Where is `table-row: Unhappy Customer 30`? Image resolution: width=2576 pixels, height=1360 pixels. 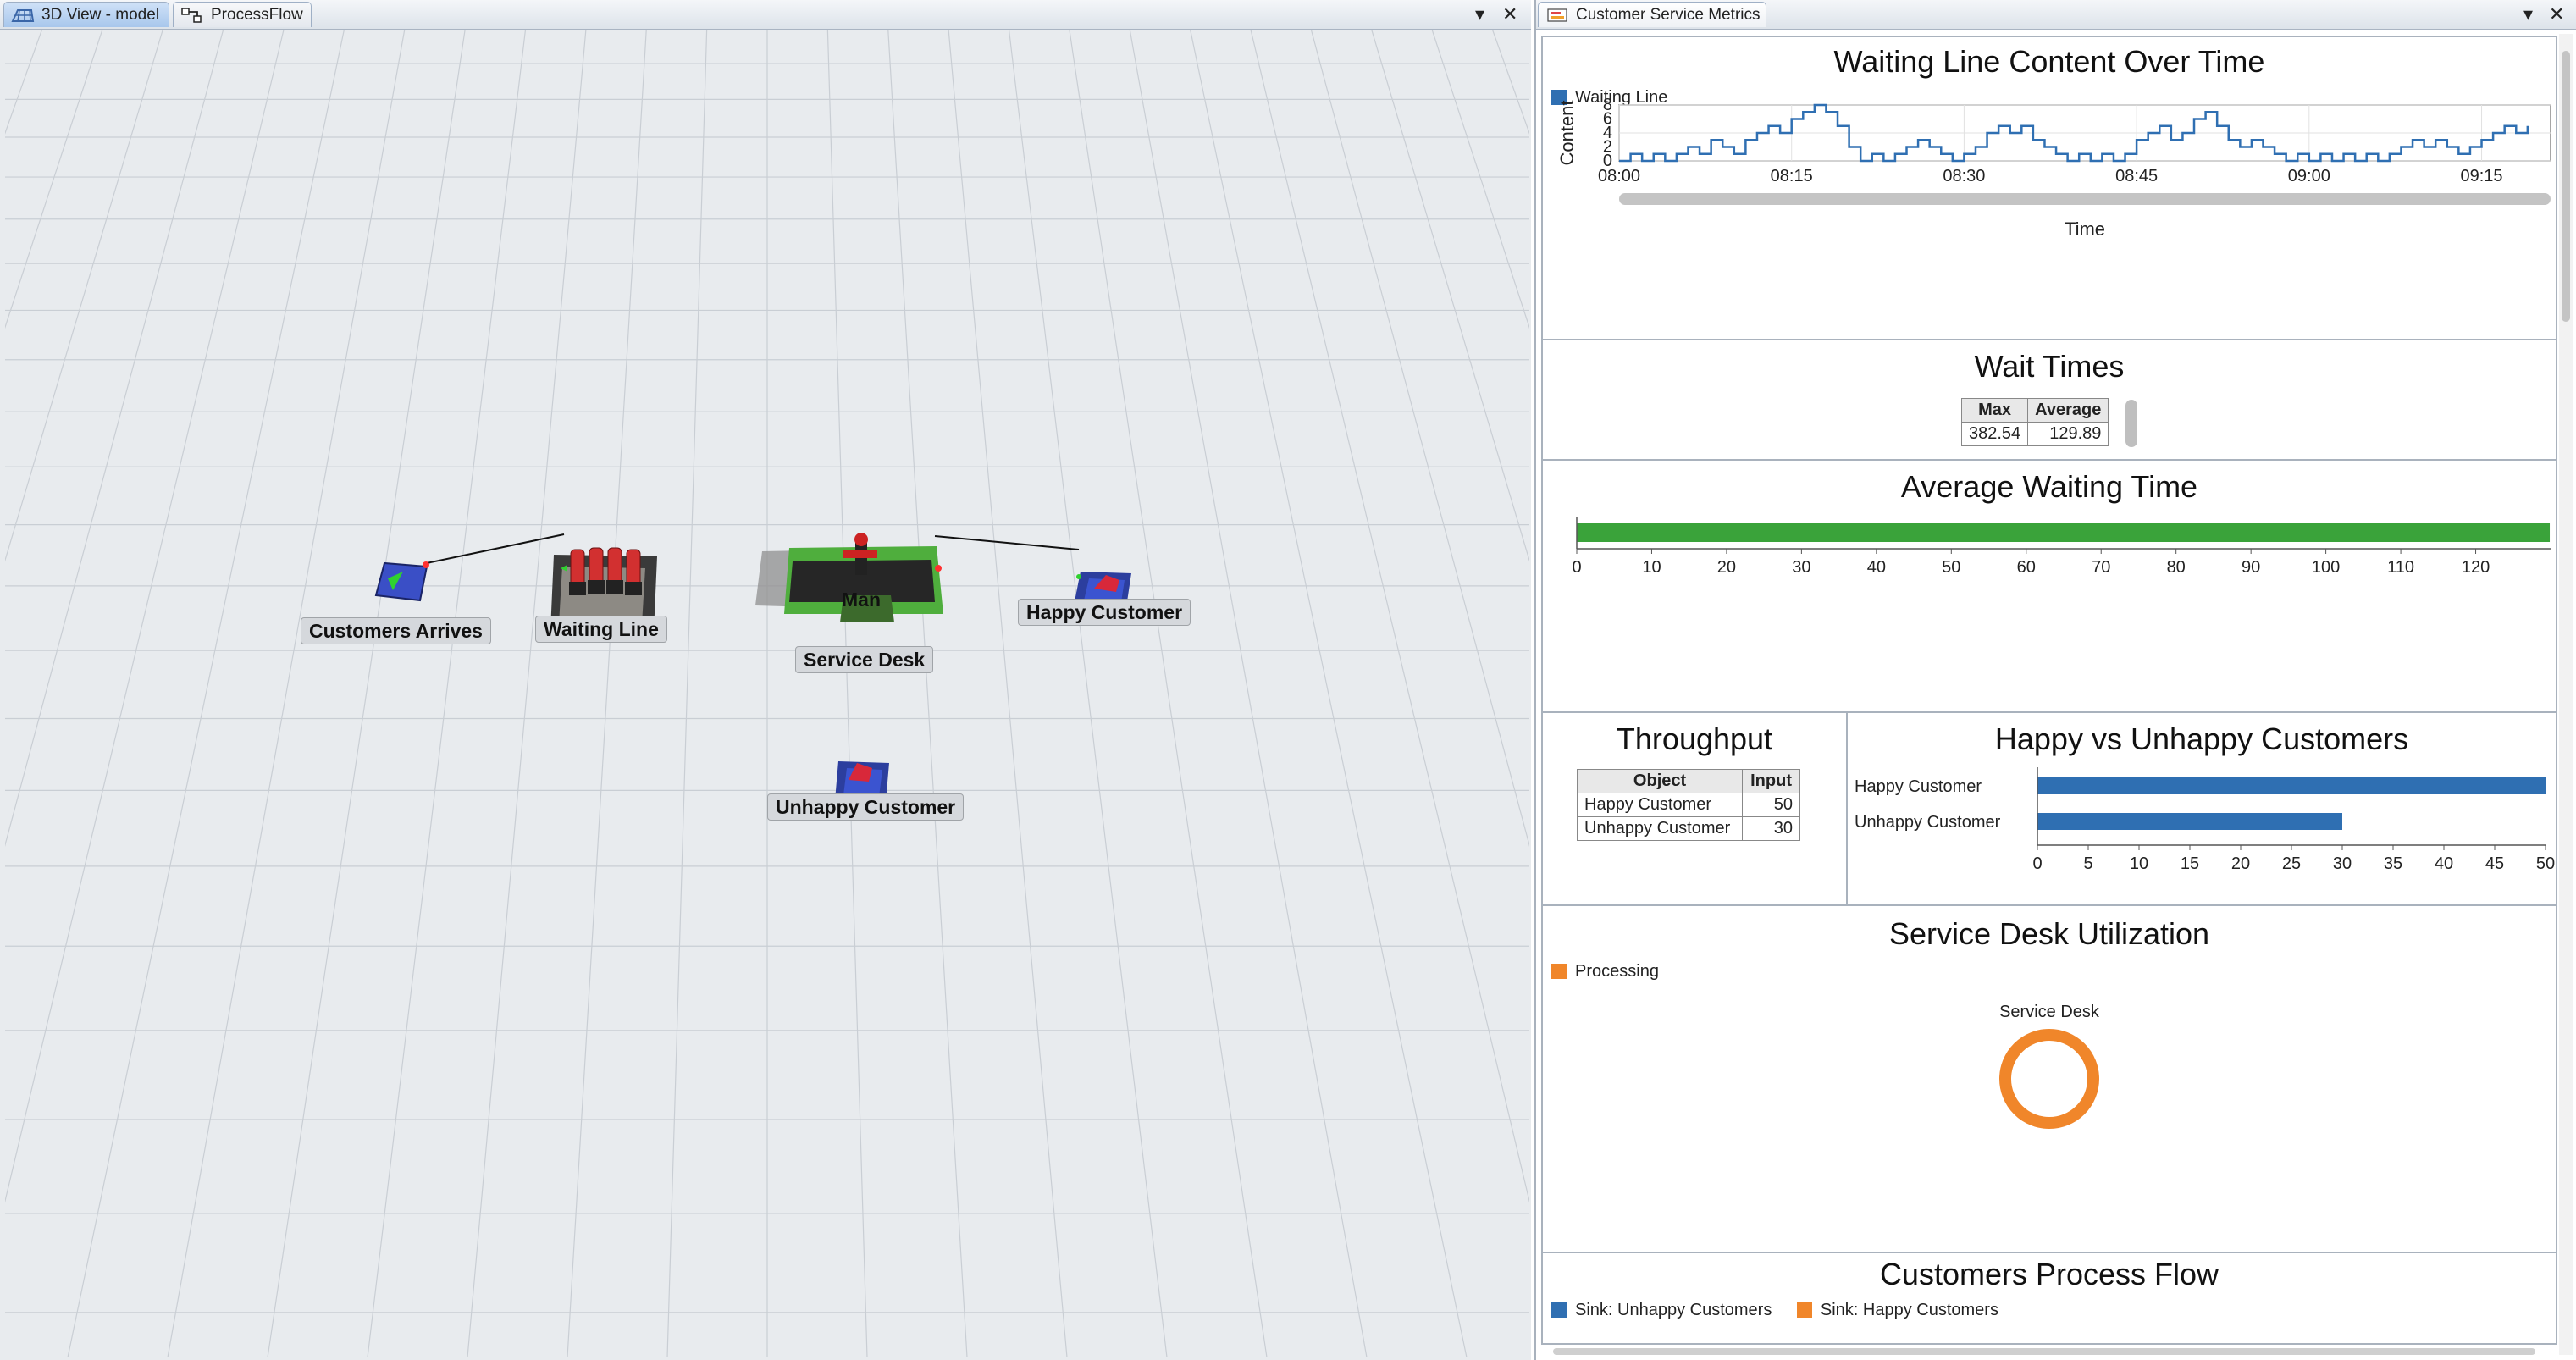 table-row: Unhappy Customer 30 is located at coordinates (1688, 829).